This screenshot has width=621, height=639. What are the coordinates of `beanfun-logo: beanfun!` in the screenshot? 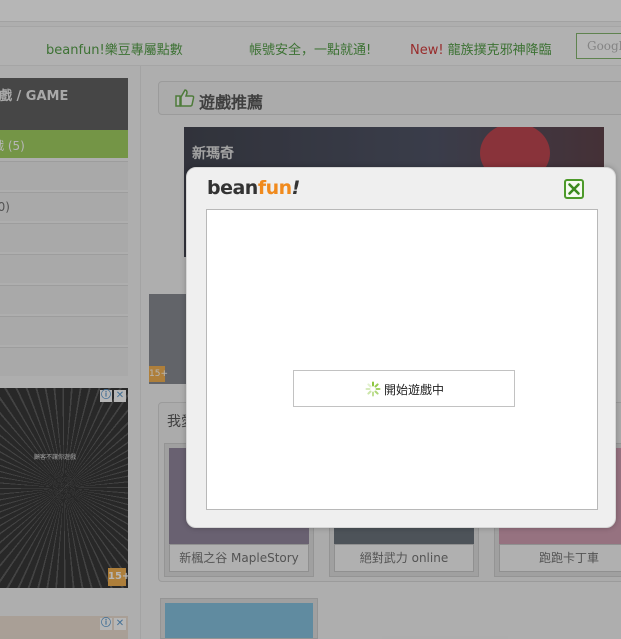 It's located at (253, 188).